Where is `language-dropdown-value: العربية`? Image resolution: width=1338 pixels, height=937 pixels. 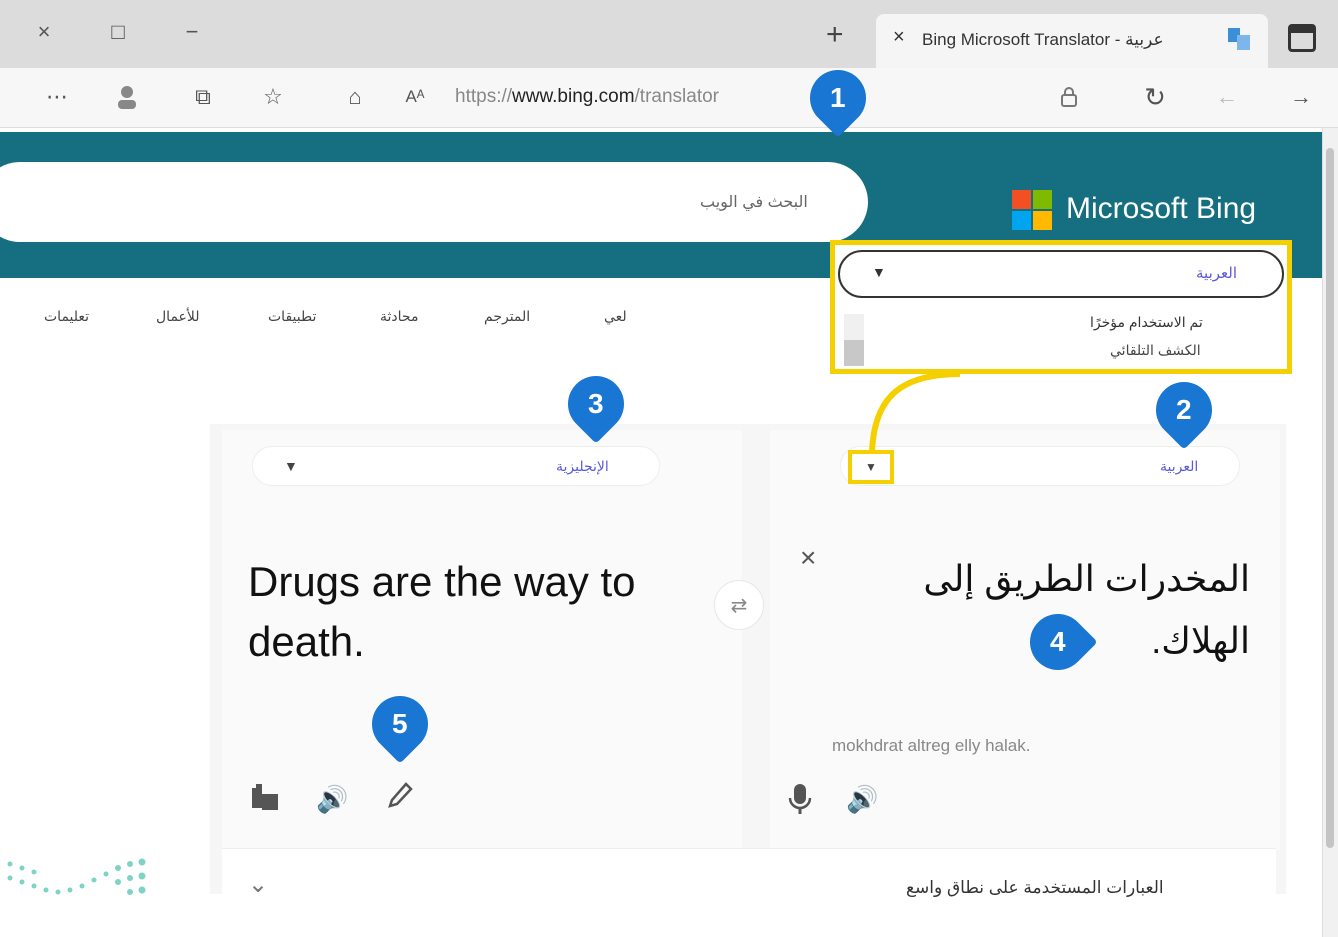
language-dropdown-value: العربية is located at coordinates (1216, 273).